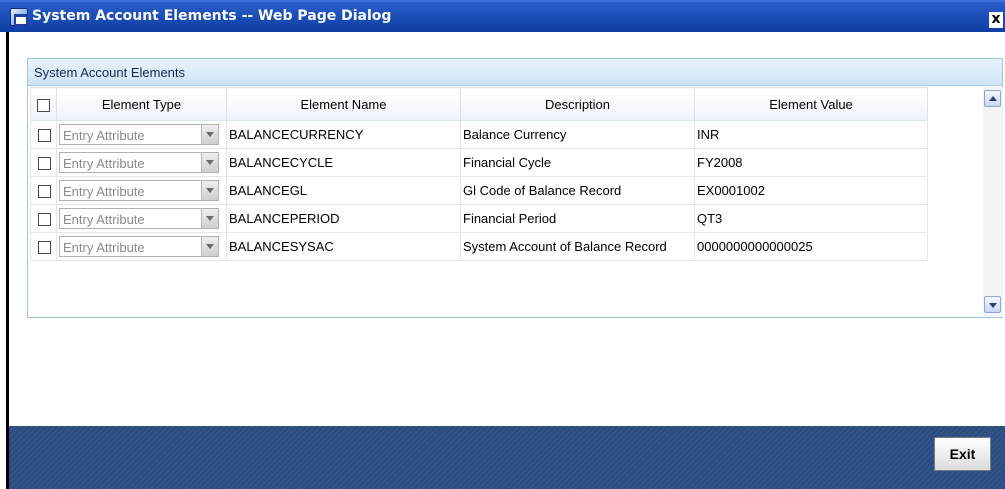  Describe the element at coordinates (577, 162) in the screenshot. I see `description-cell: Financial Cycle` at that location.